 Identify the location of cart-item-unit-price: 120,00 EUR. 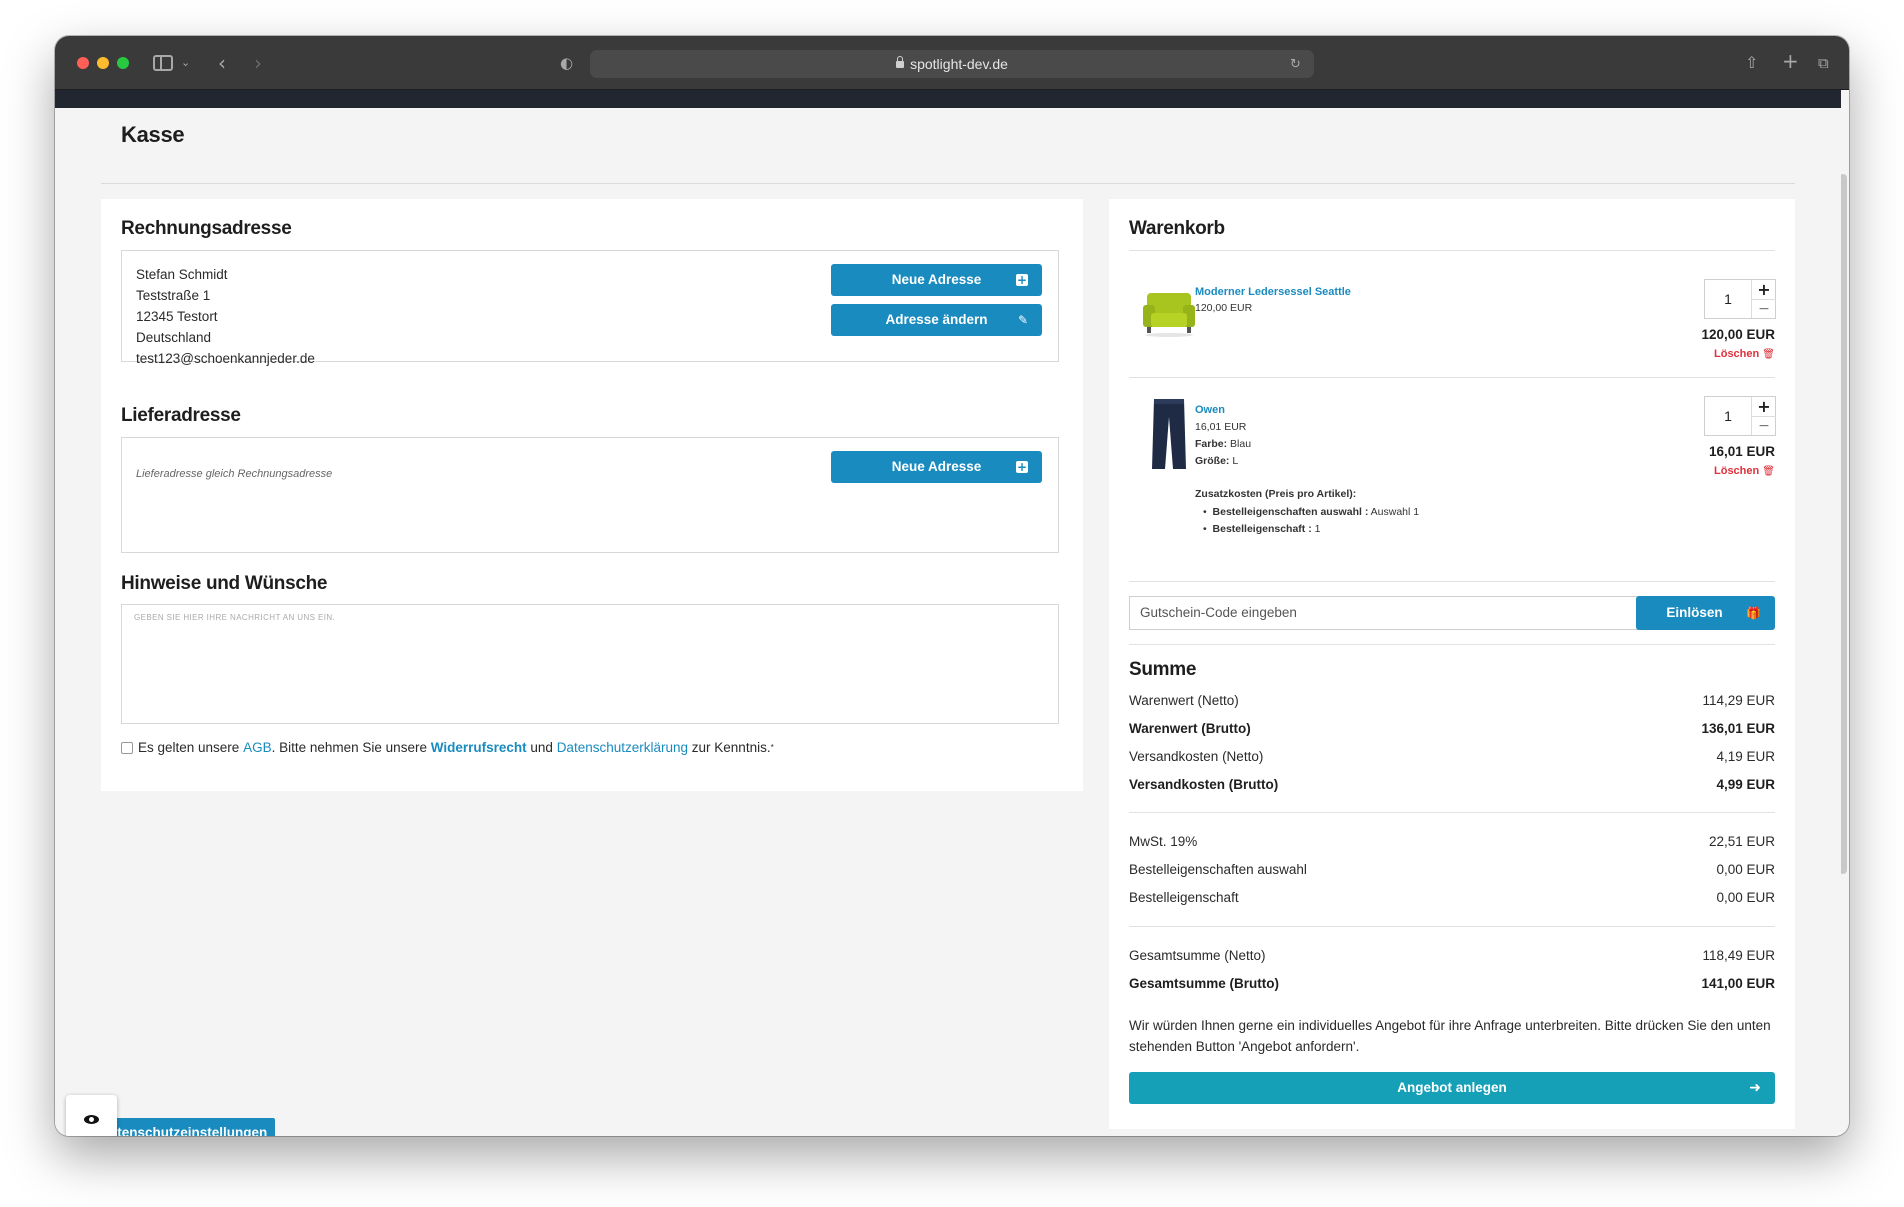
(1224, 308).